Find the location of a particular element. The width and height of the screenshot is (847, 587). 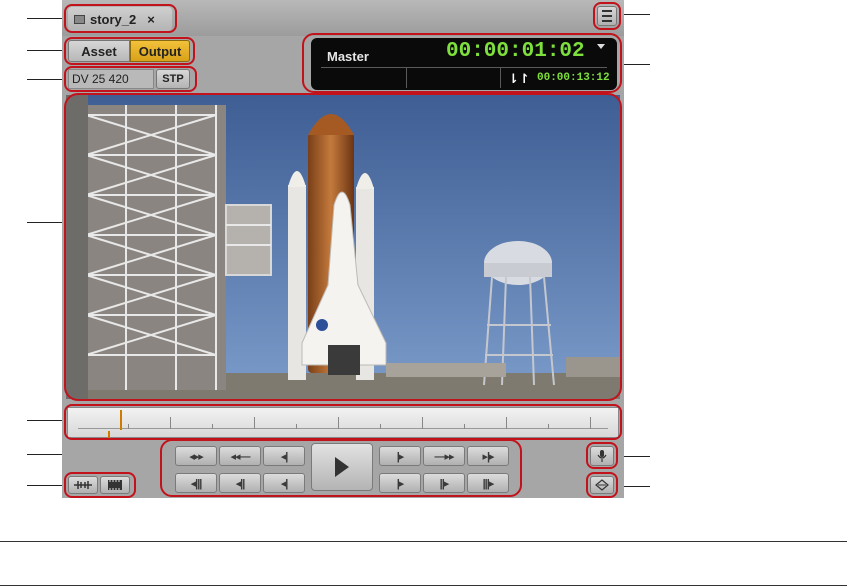

highlight-sync is located at coordinates (602, 485).